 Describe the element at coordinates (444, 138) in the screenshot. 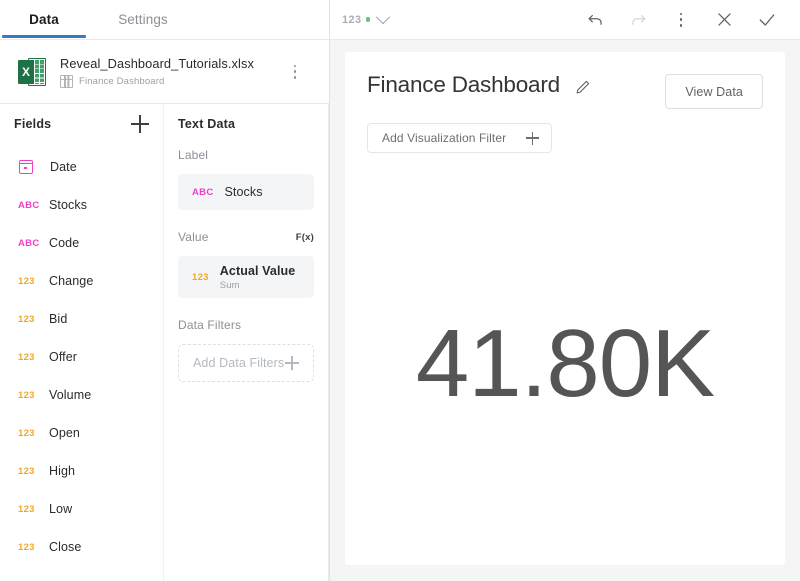

I see `add-visualization-filter-label: Add Visualization Filter` at that location.